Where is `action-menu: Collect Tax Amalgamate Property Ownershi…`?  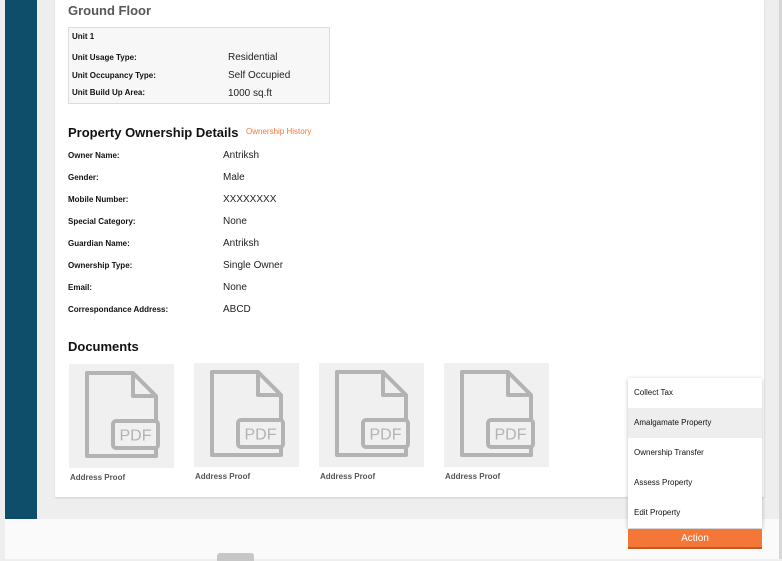
action-menu: Collect Tax Amalgamate Property Ownershi… is located at coordinates (695, 453).